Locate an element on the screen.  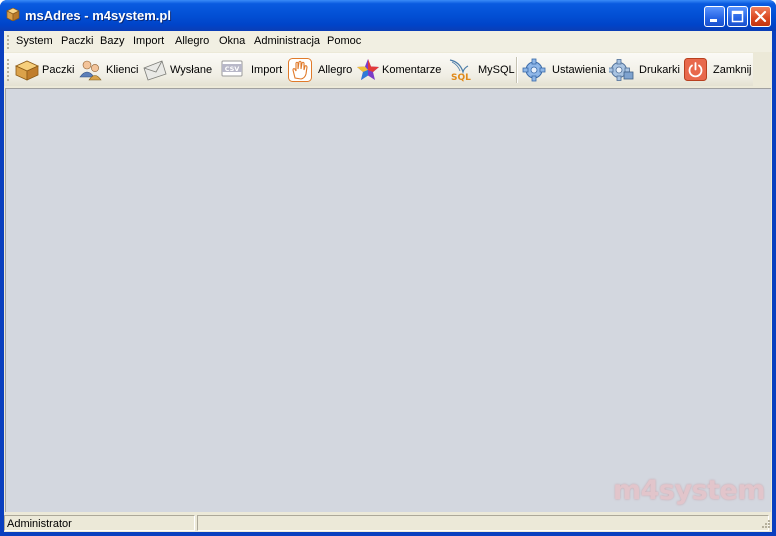
toolbar-allegro-label: Allegro is located at coordinates (335, 70).